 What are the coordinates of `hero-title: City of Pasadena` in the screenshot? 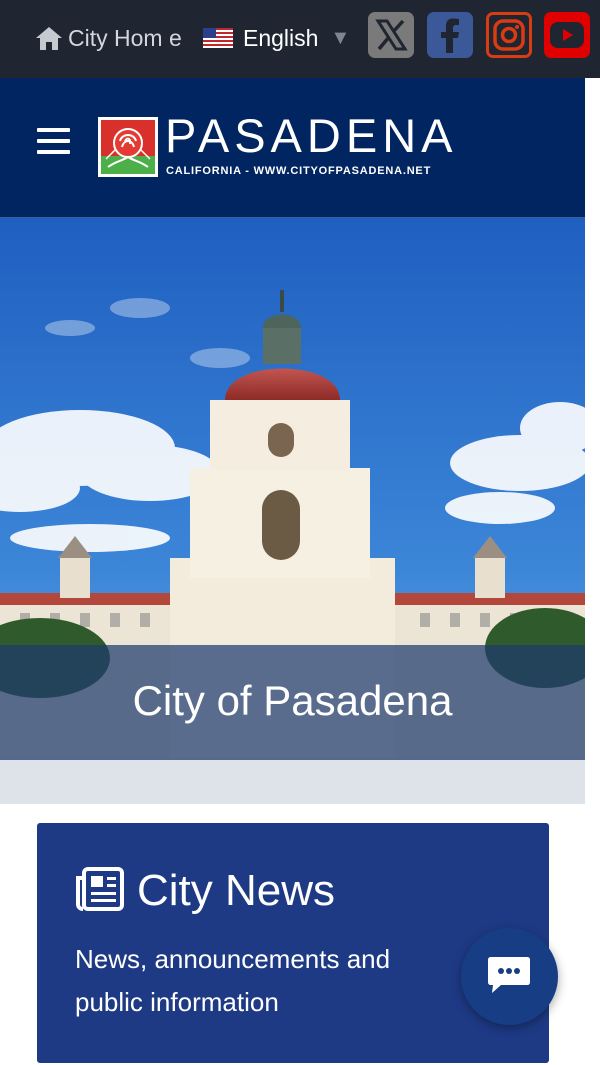 It's located at (292, 700).